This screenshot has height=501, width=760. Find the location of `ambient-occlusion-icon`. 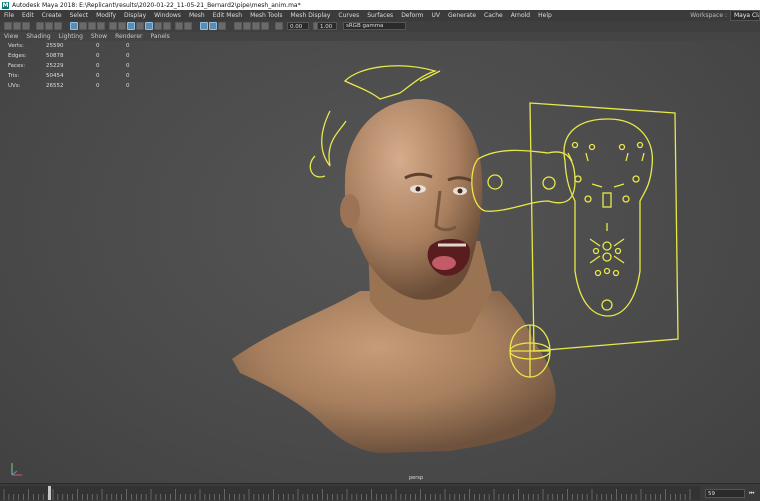

ambient-occlusion-icon is located at coordinates (238, 26).